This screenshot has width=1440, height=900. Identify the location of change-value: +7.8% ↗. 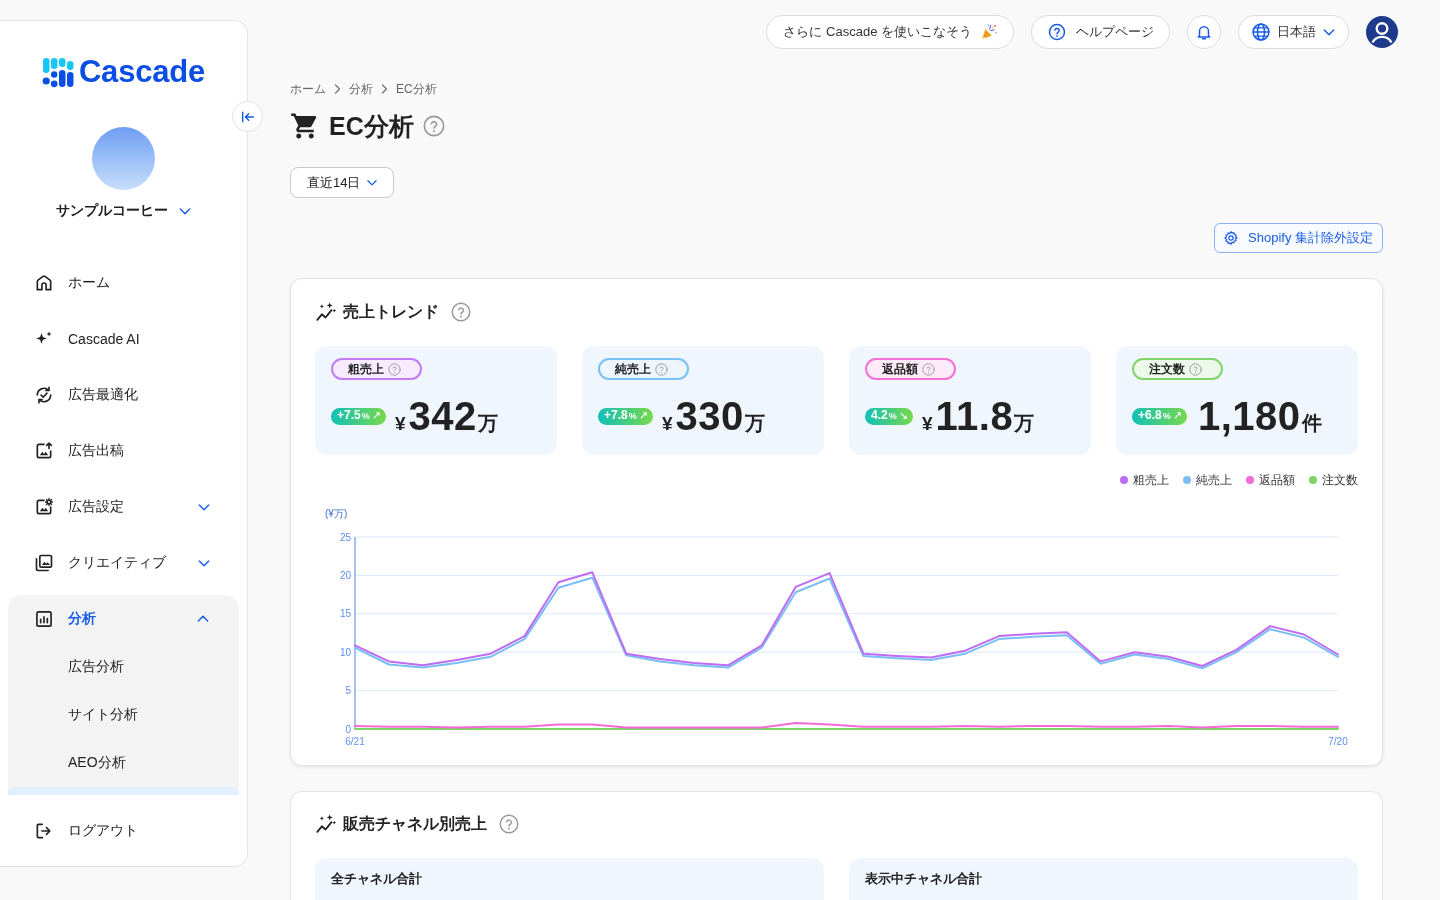
(626, 415).